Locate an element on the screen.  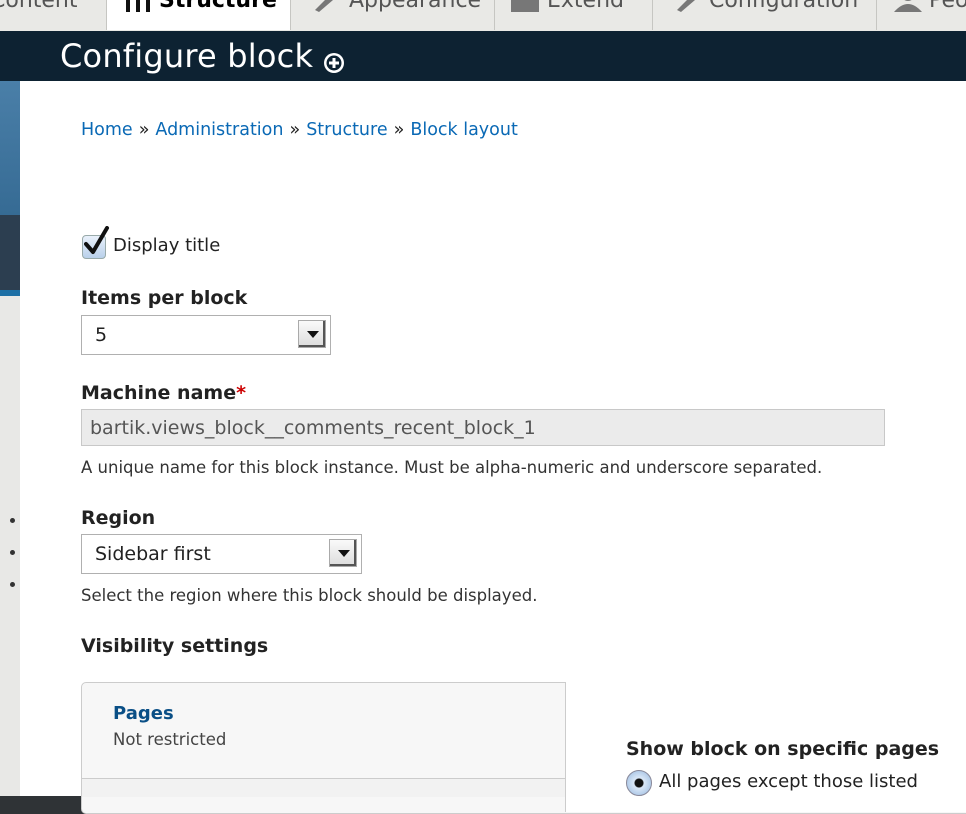
extend-icon is located at coordinates (525, 6).